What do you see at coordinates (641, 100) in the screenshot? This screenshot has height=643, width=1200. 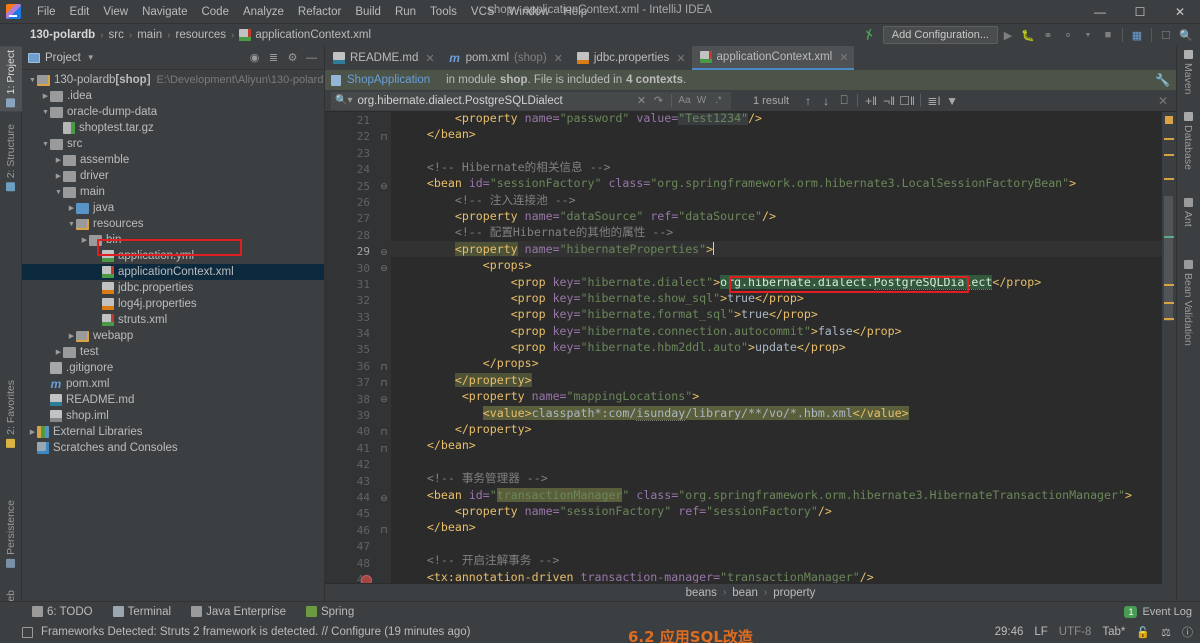 I see `clear-search-icon: ✕` at bounding box center [641, 100].